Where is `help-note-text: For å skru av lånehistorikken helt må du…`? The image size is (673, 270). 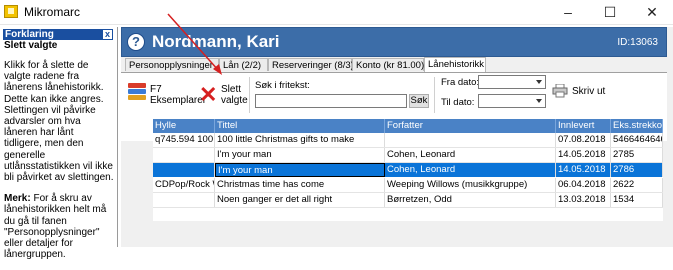 help-note-text: For å skru av lånehistorikken helt må du… is located at coordinates (55, 227).